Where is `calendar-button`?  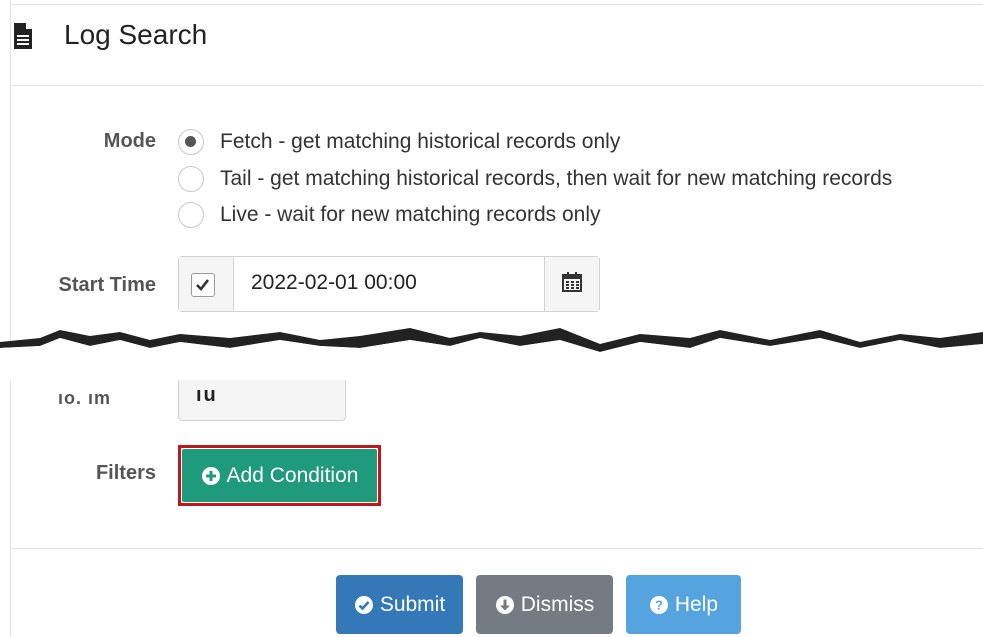 calendar-button is located at coordinates (571, 284).